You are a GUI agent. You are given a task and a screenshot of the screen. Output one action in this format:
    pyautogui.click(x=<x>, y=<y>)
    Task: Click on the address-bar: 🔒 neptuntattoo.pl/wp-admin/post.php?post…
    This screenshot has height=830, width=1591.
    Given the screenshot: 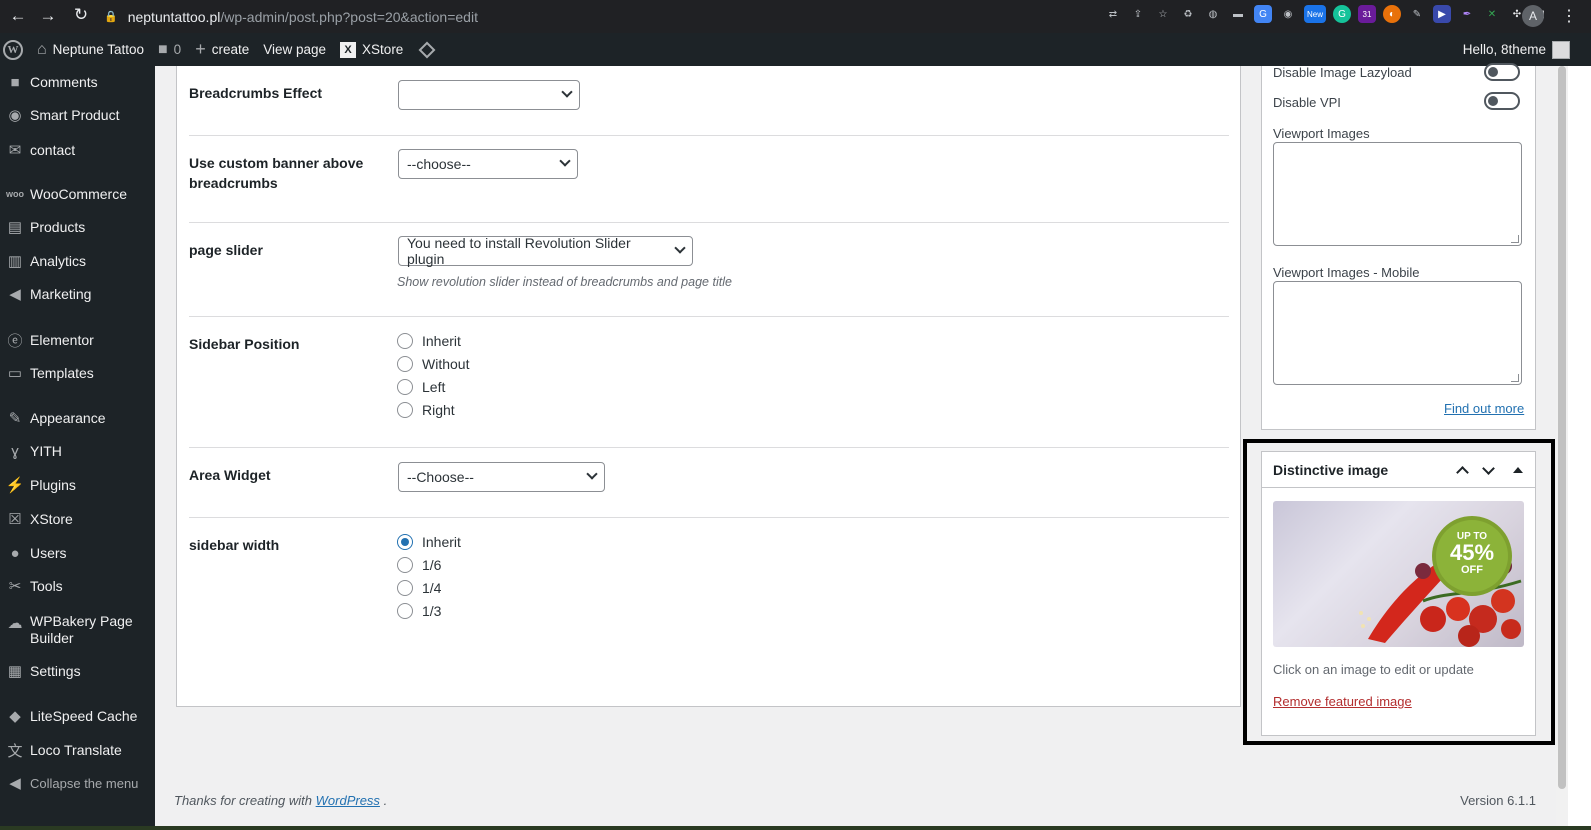 What is the action you would take?
    pyautogui.click(x=567, y=16)
    